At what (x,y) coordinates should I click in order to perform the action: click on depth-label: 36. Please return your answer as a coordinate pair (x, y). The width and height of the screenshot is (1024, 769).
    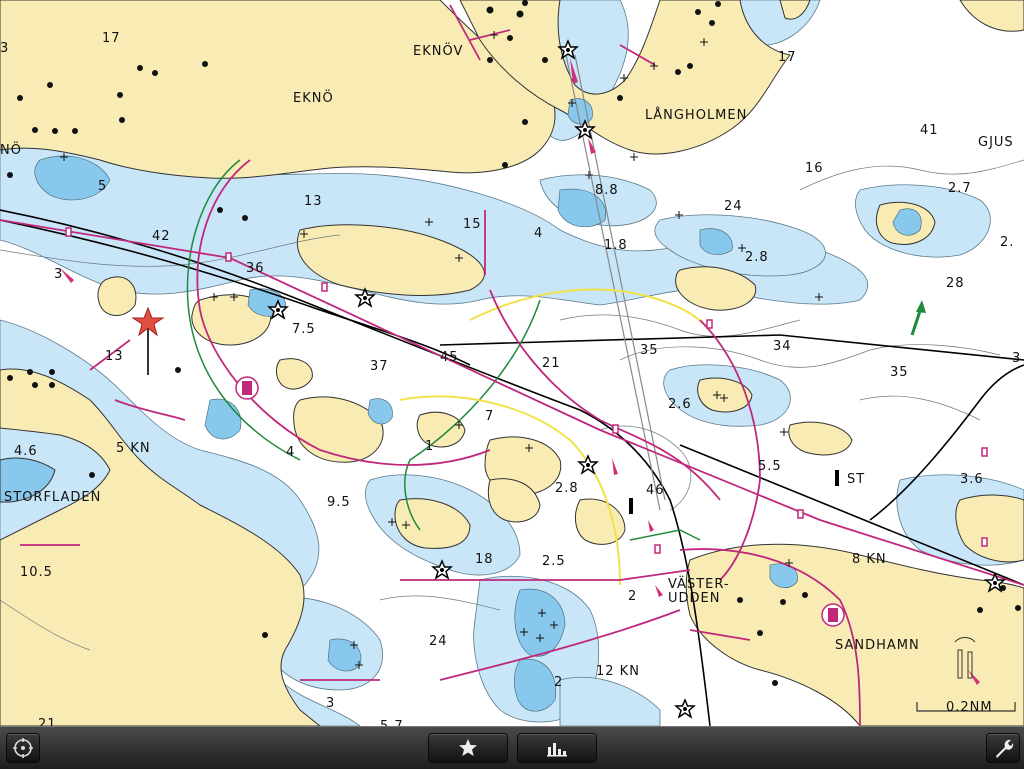
    Looking at the image, I should click on (255, 268).